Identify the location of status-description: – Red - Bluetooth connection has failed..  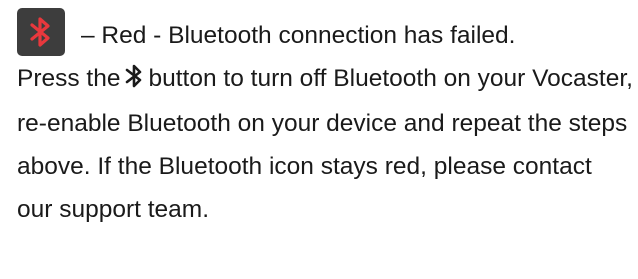
(298, 35).